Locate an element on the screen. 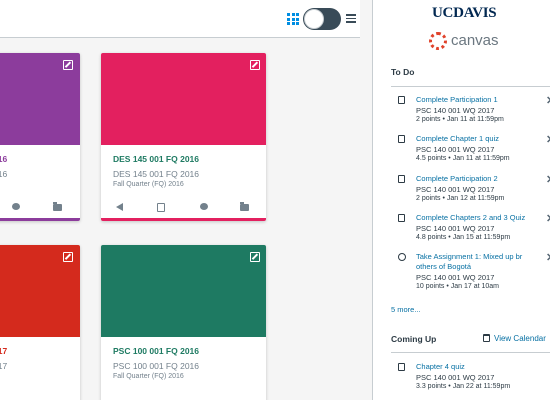  todo-link-cont: others of Bogotá is located at coordinates (443, 266).